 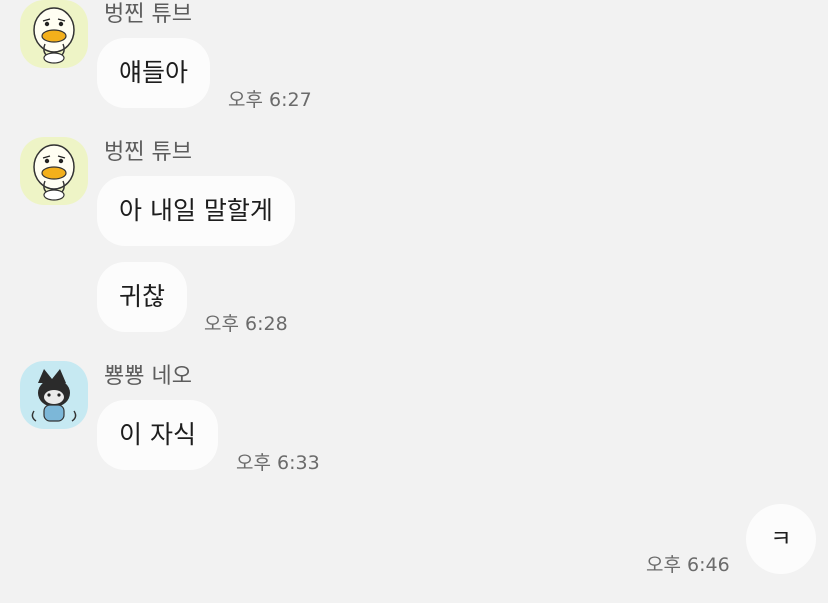 I want to click on message-bubble: 이 자식, so click(x=157, y=435).